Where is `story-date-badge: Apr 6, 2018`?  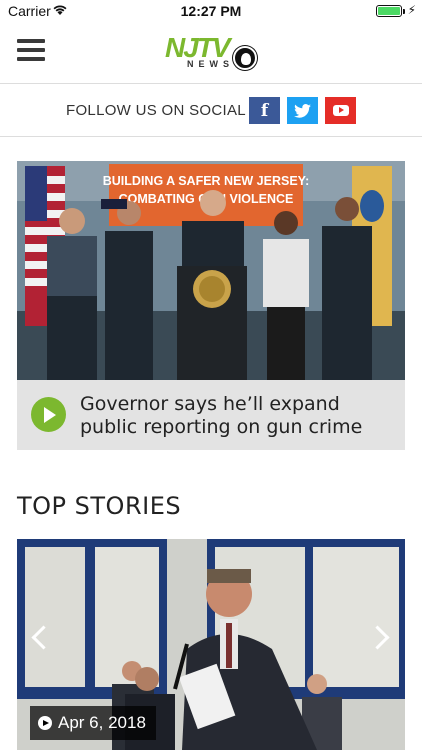 story-date-badge: Apr 6, 2018 is located at coordinates (93, 723).